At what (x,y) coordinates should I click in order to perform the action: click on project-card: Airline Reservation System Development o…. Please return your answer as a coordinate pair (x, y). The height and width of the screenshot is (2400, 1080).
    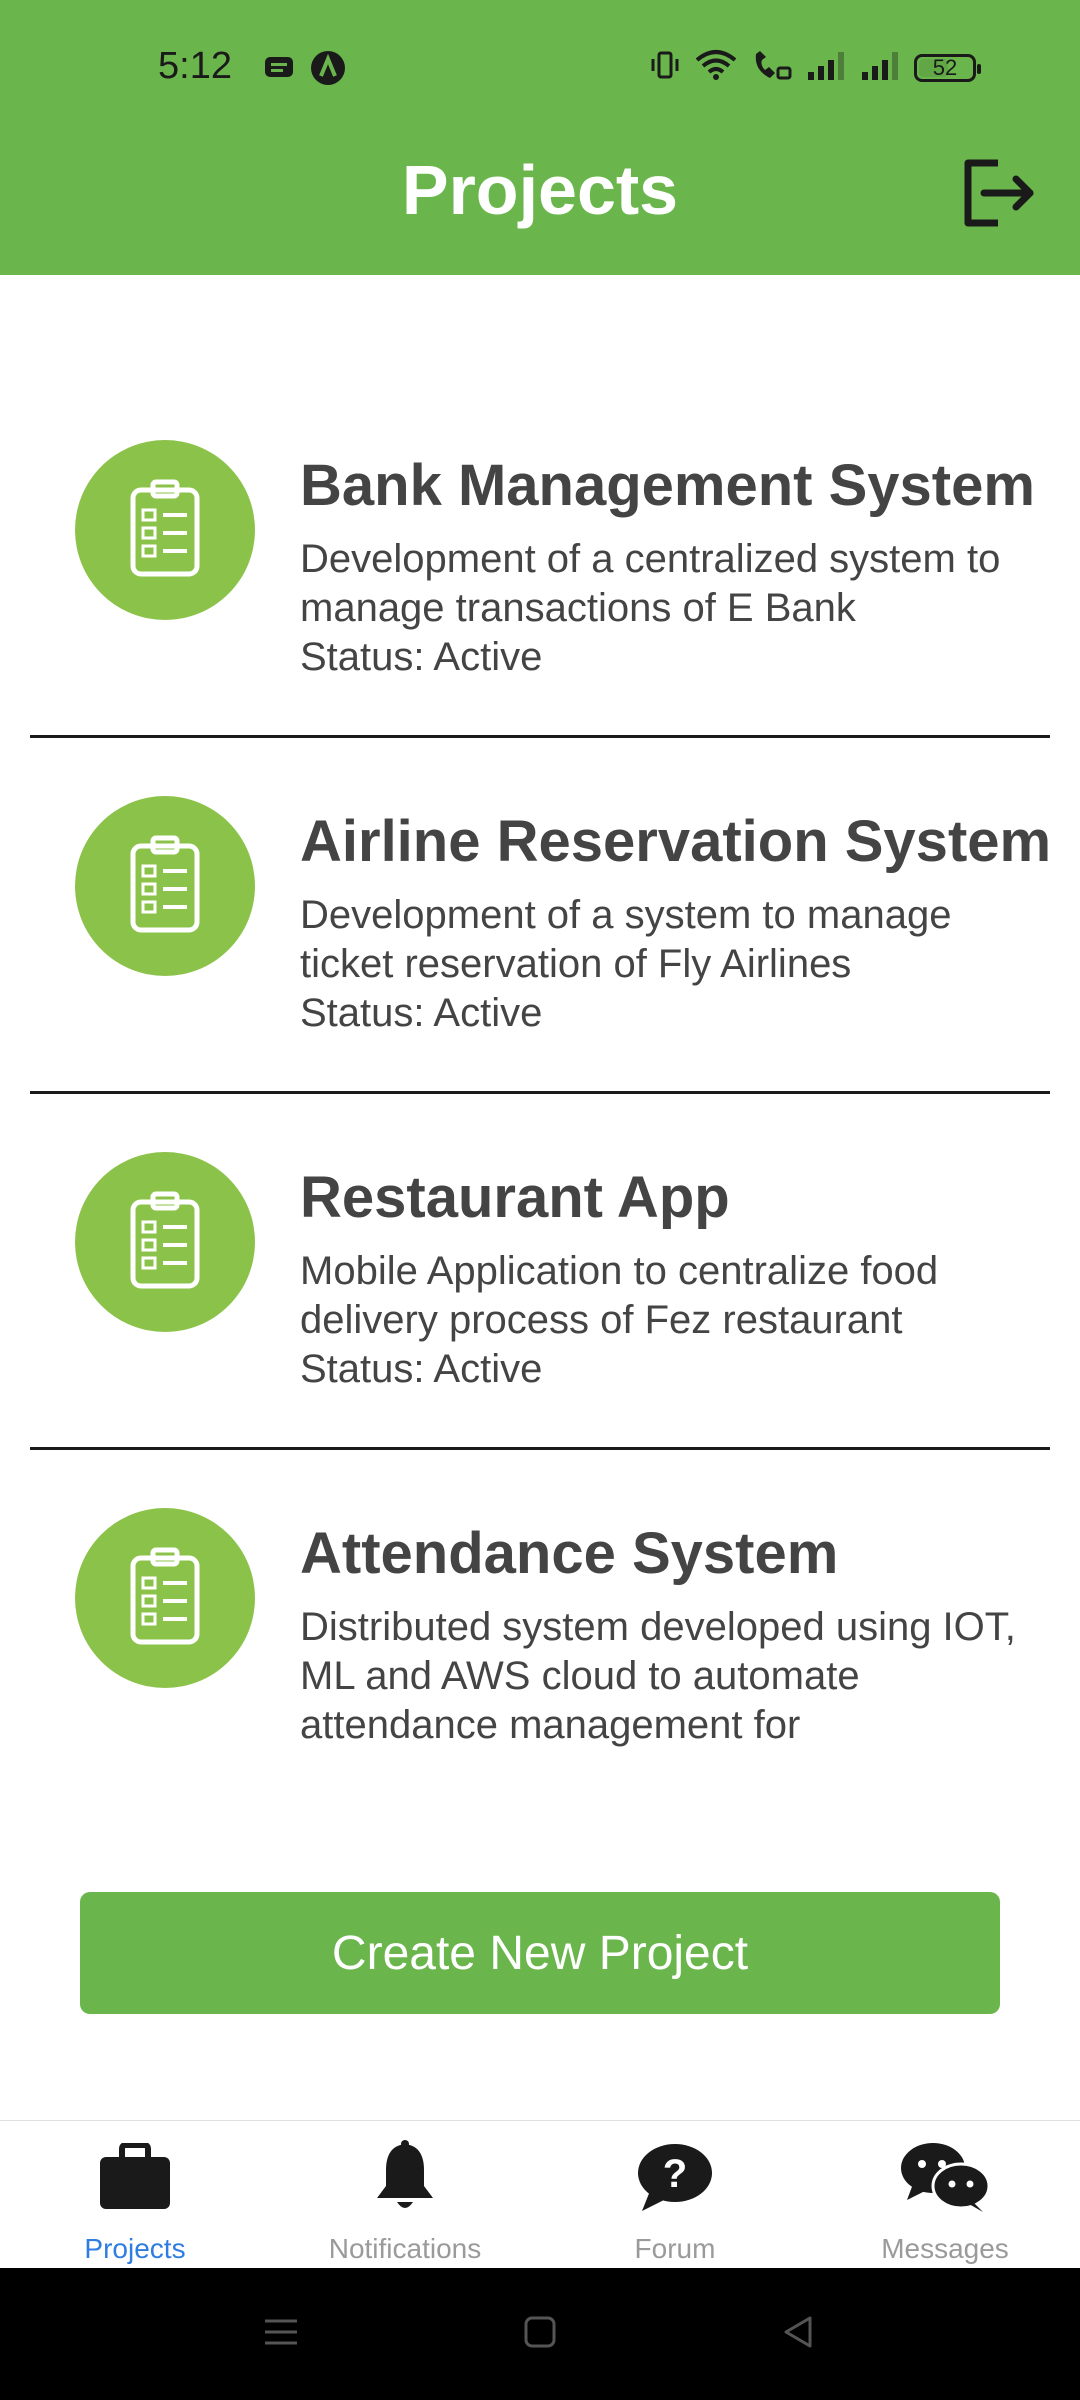
    Looking at the image, I should click on (540, 974).